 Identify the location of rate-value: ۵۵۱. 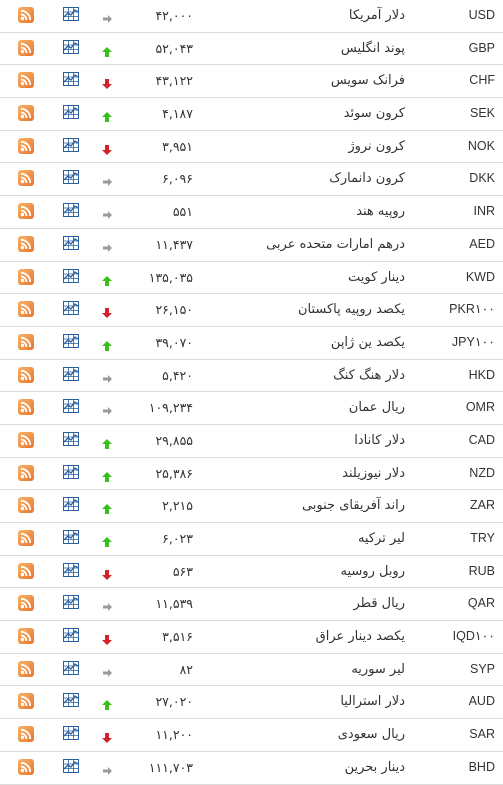
(182, 212).